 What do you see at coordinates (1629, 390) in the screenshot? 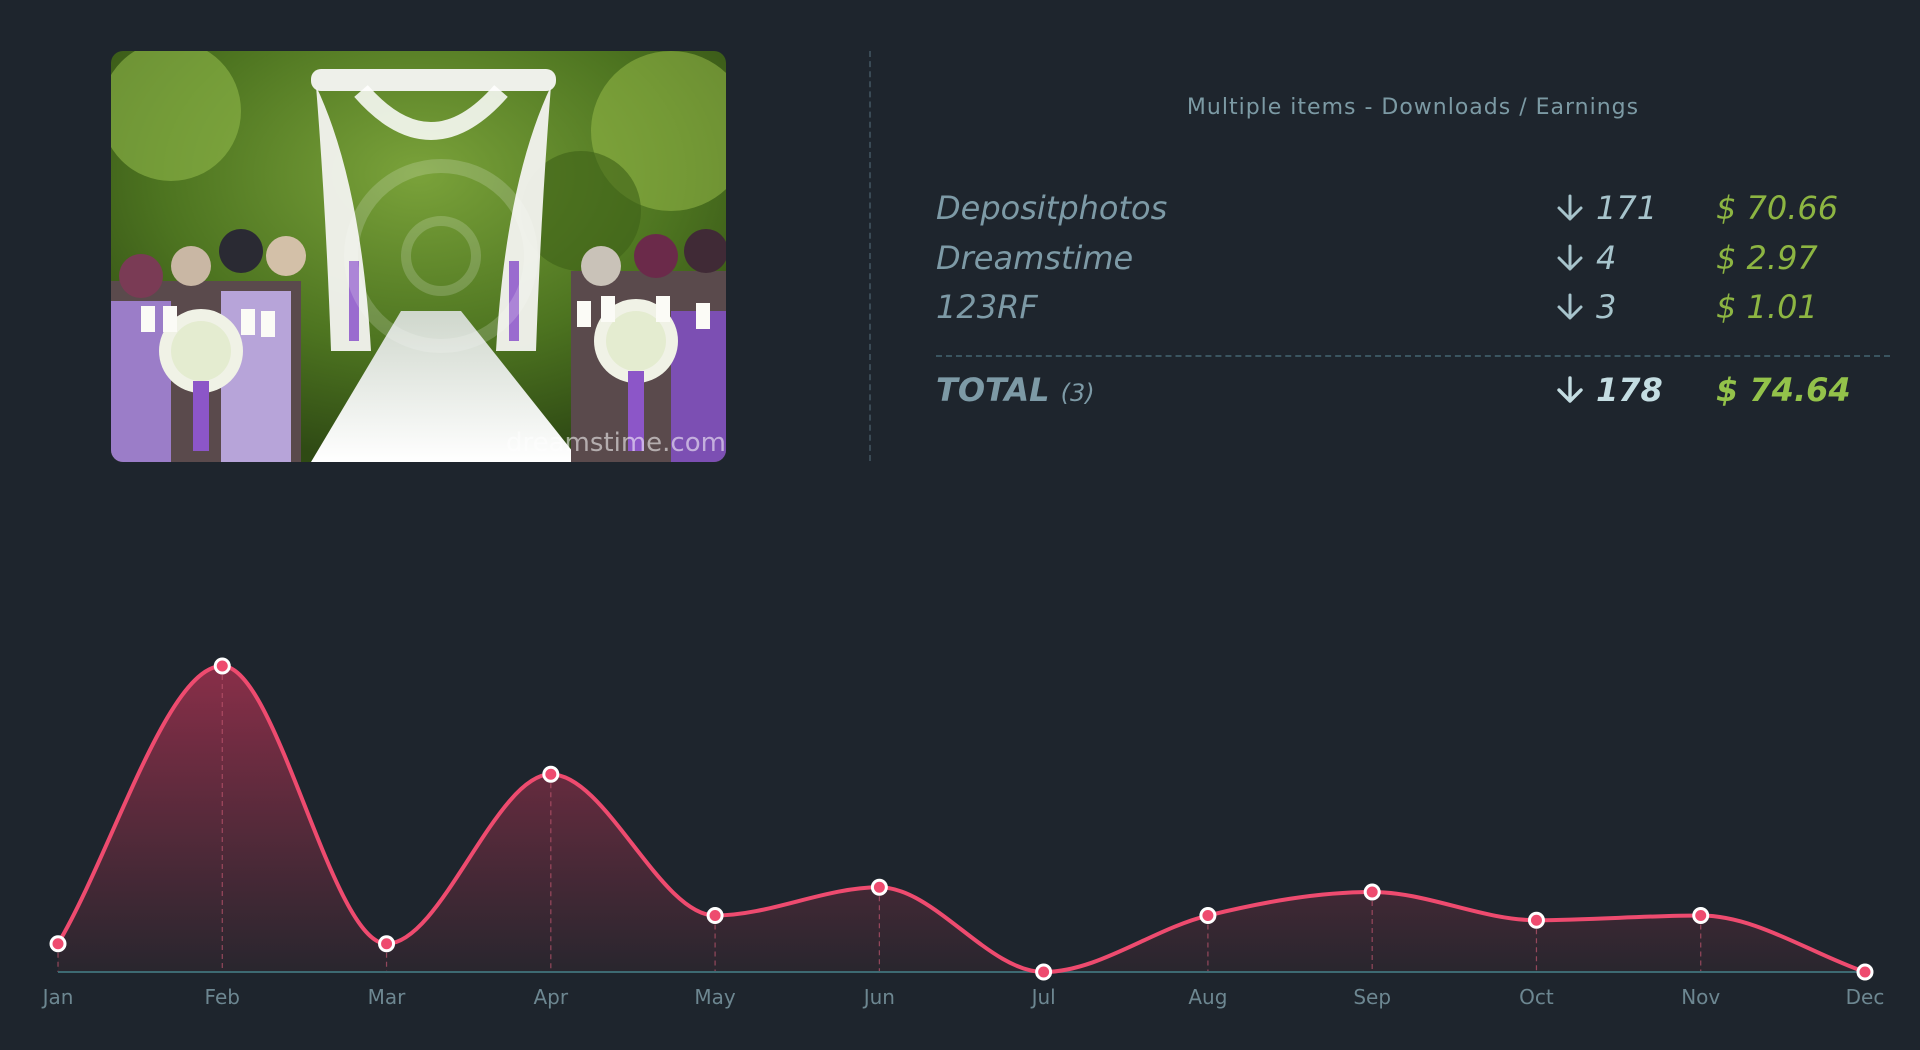
I see `total-downloads-value: 178` at bounding box center [1629, 390].